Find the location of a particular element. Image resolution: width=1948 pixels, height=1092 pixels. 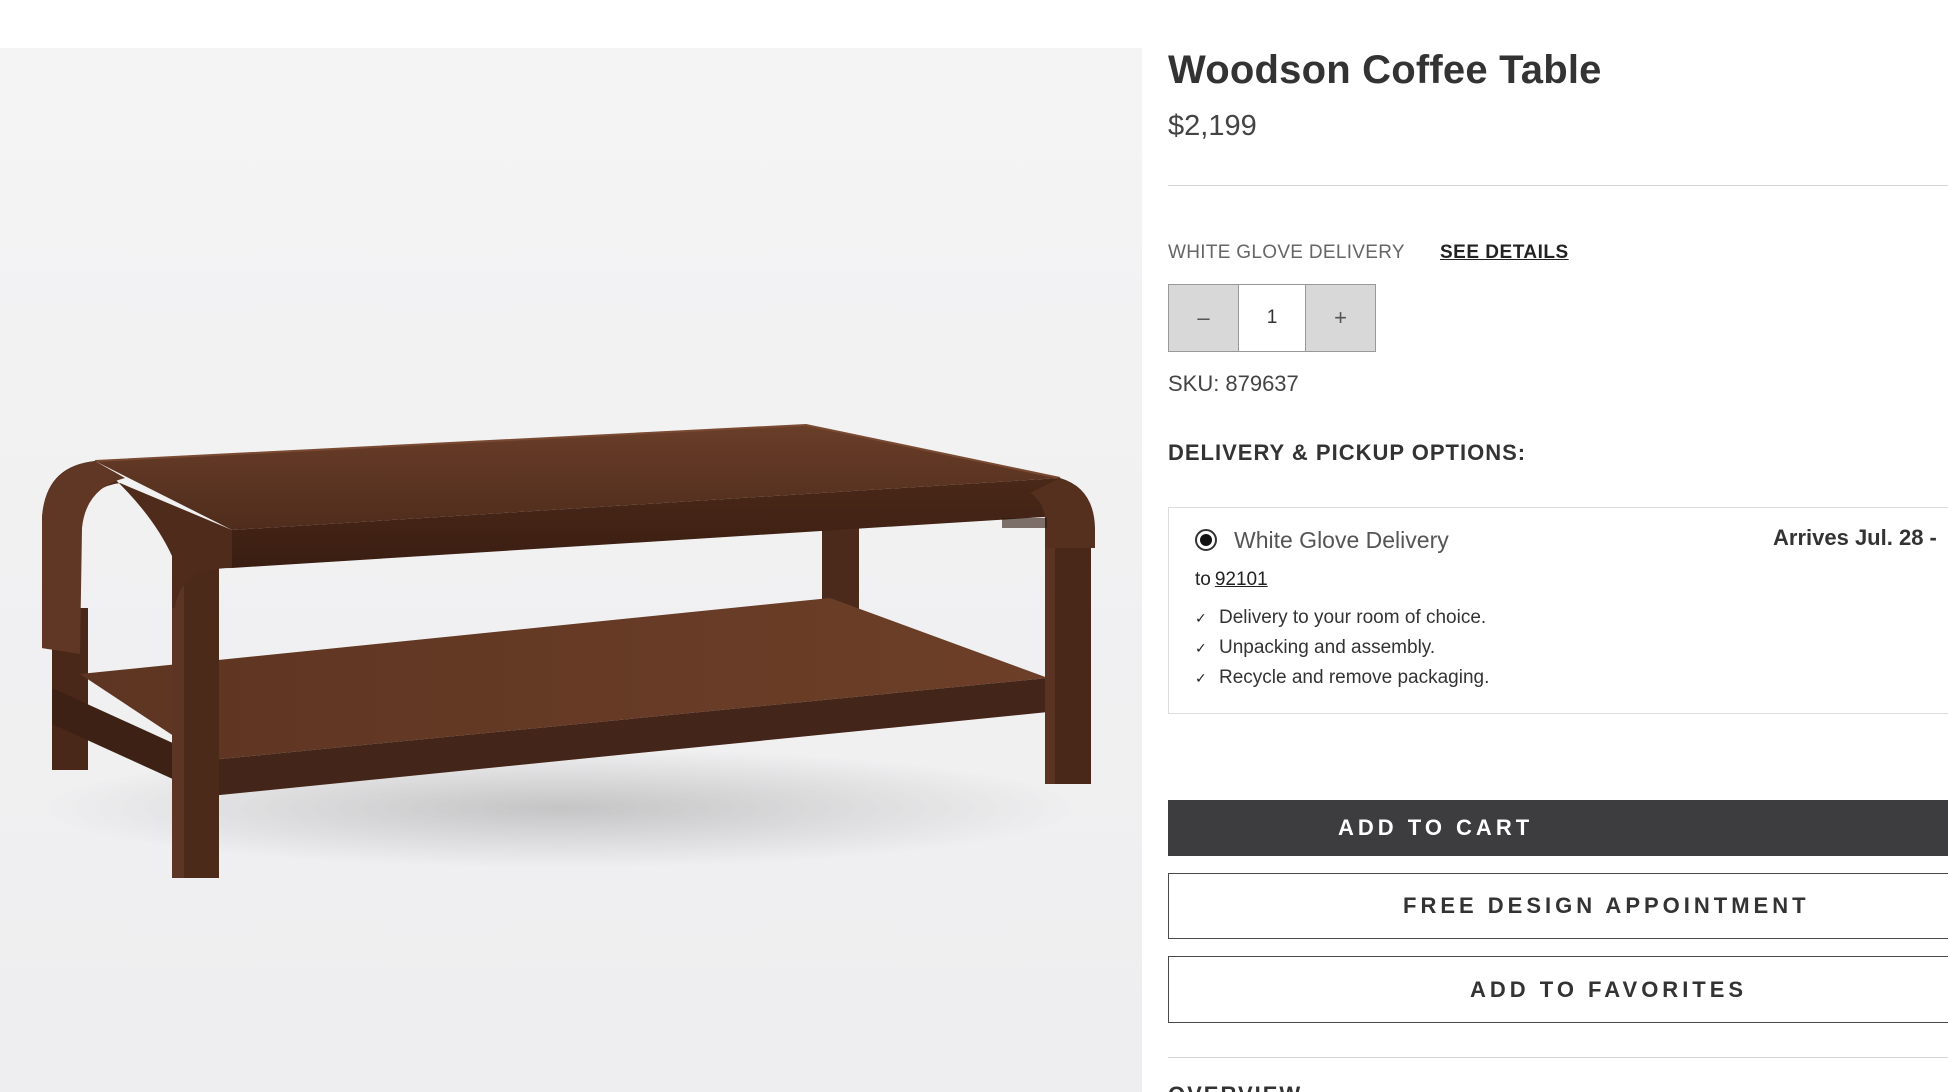

feature-text: Recycle and remove packaging. is located at coordinates (1354, 677).